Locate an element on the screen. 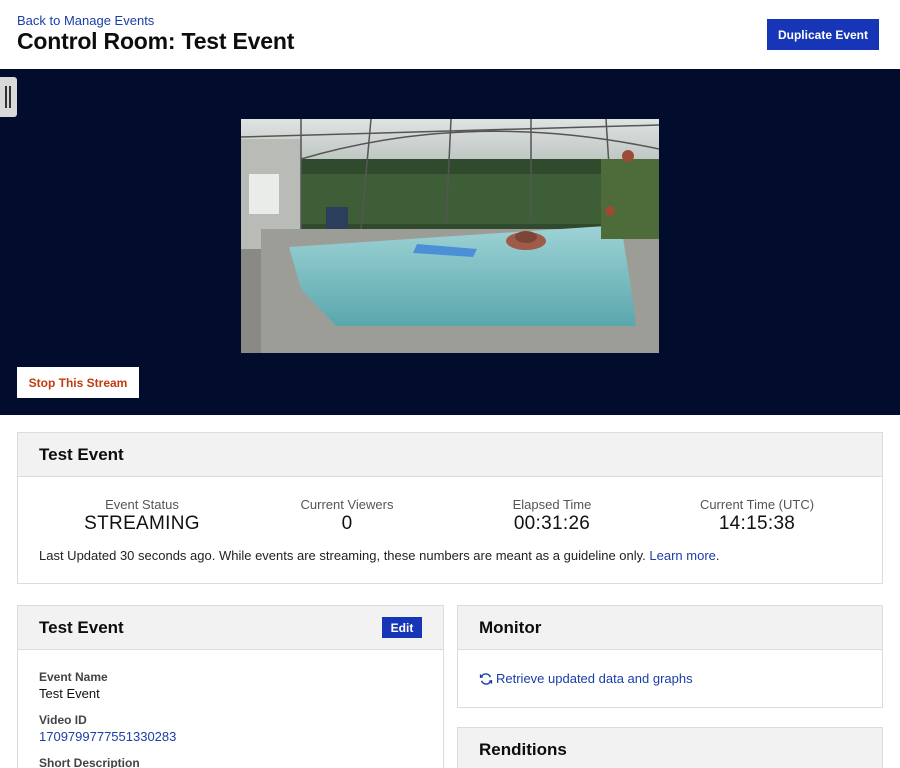 This screenshot has height=768, width=900. renditions-card: Renditions is located at coordinates (670, 747).